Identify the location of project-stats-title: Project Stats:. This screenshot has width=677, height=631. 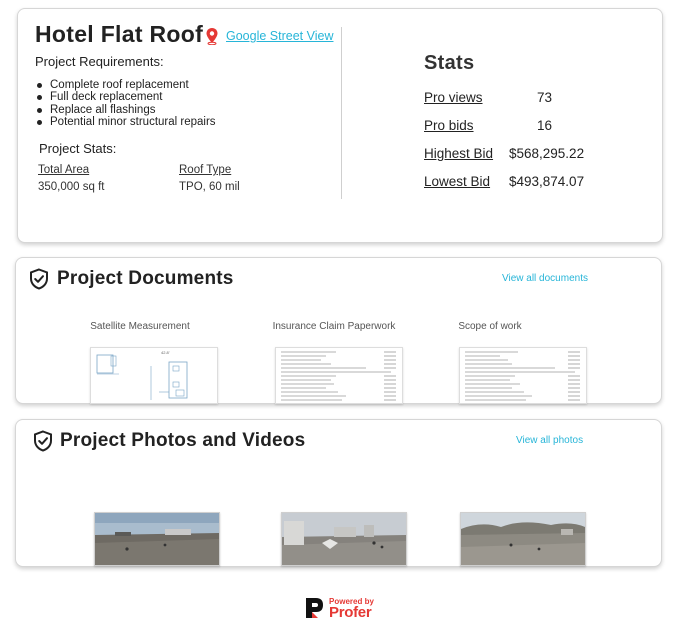
(78, 148).